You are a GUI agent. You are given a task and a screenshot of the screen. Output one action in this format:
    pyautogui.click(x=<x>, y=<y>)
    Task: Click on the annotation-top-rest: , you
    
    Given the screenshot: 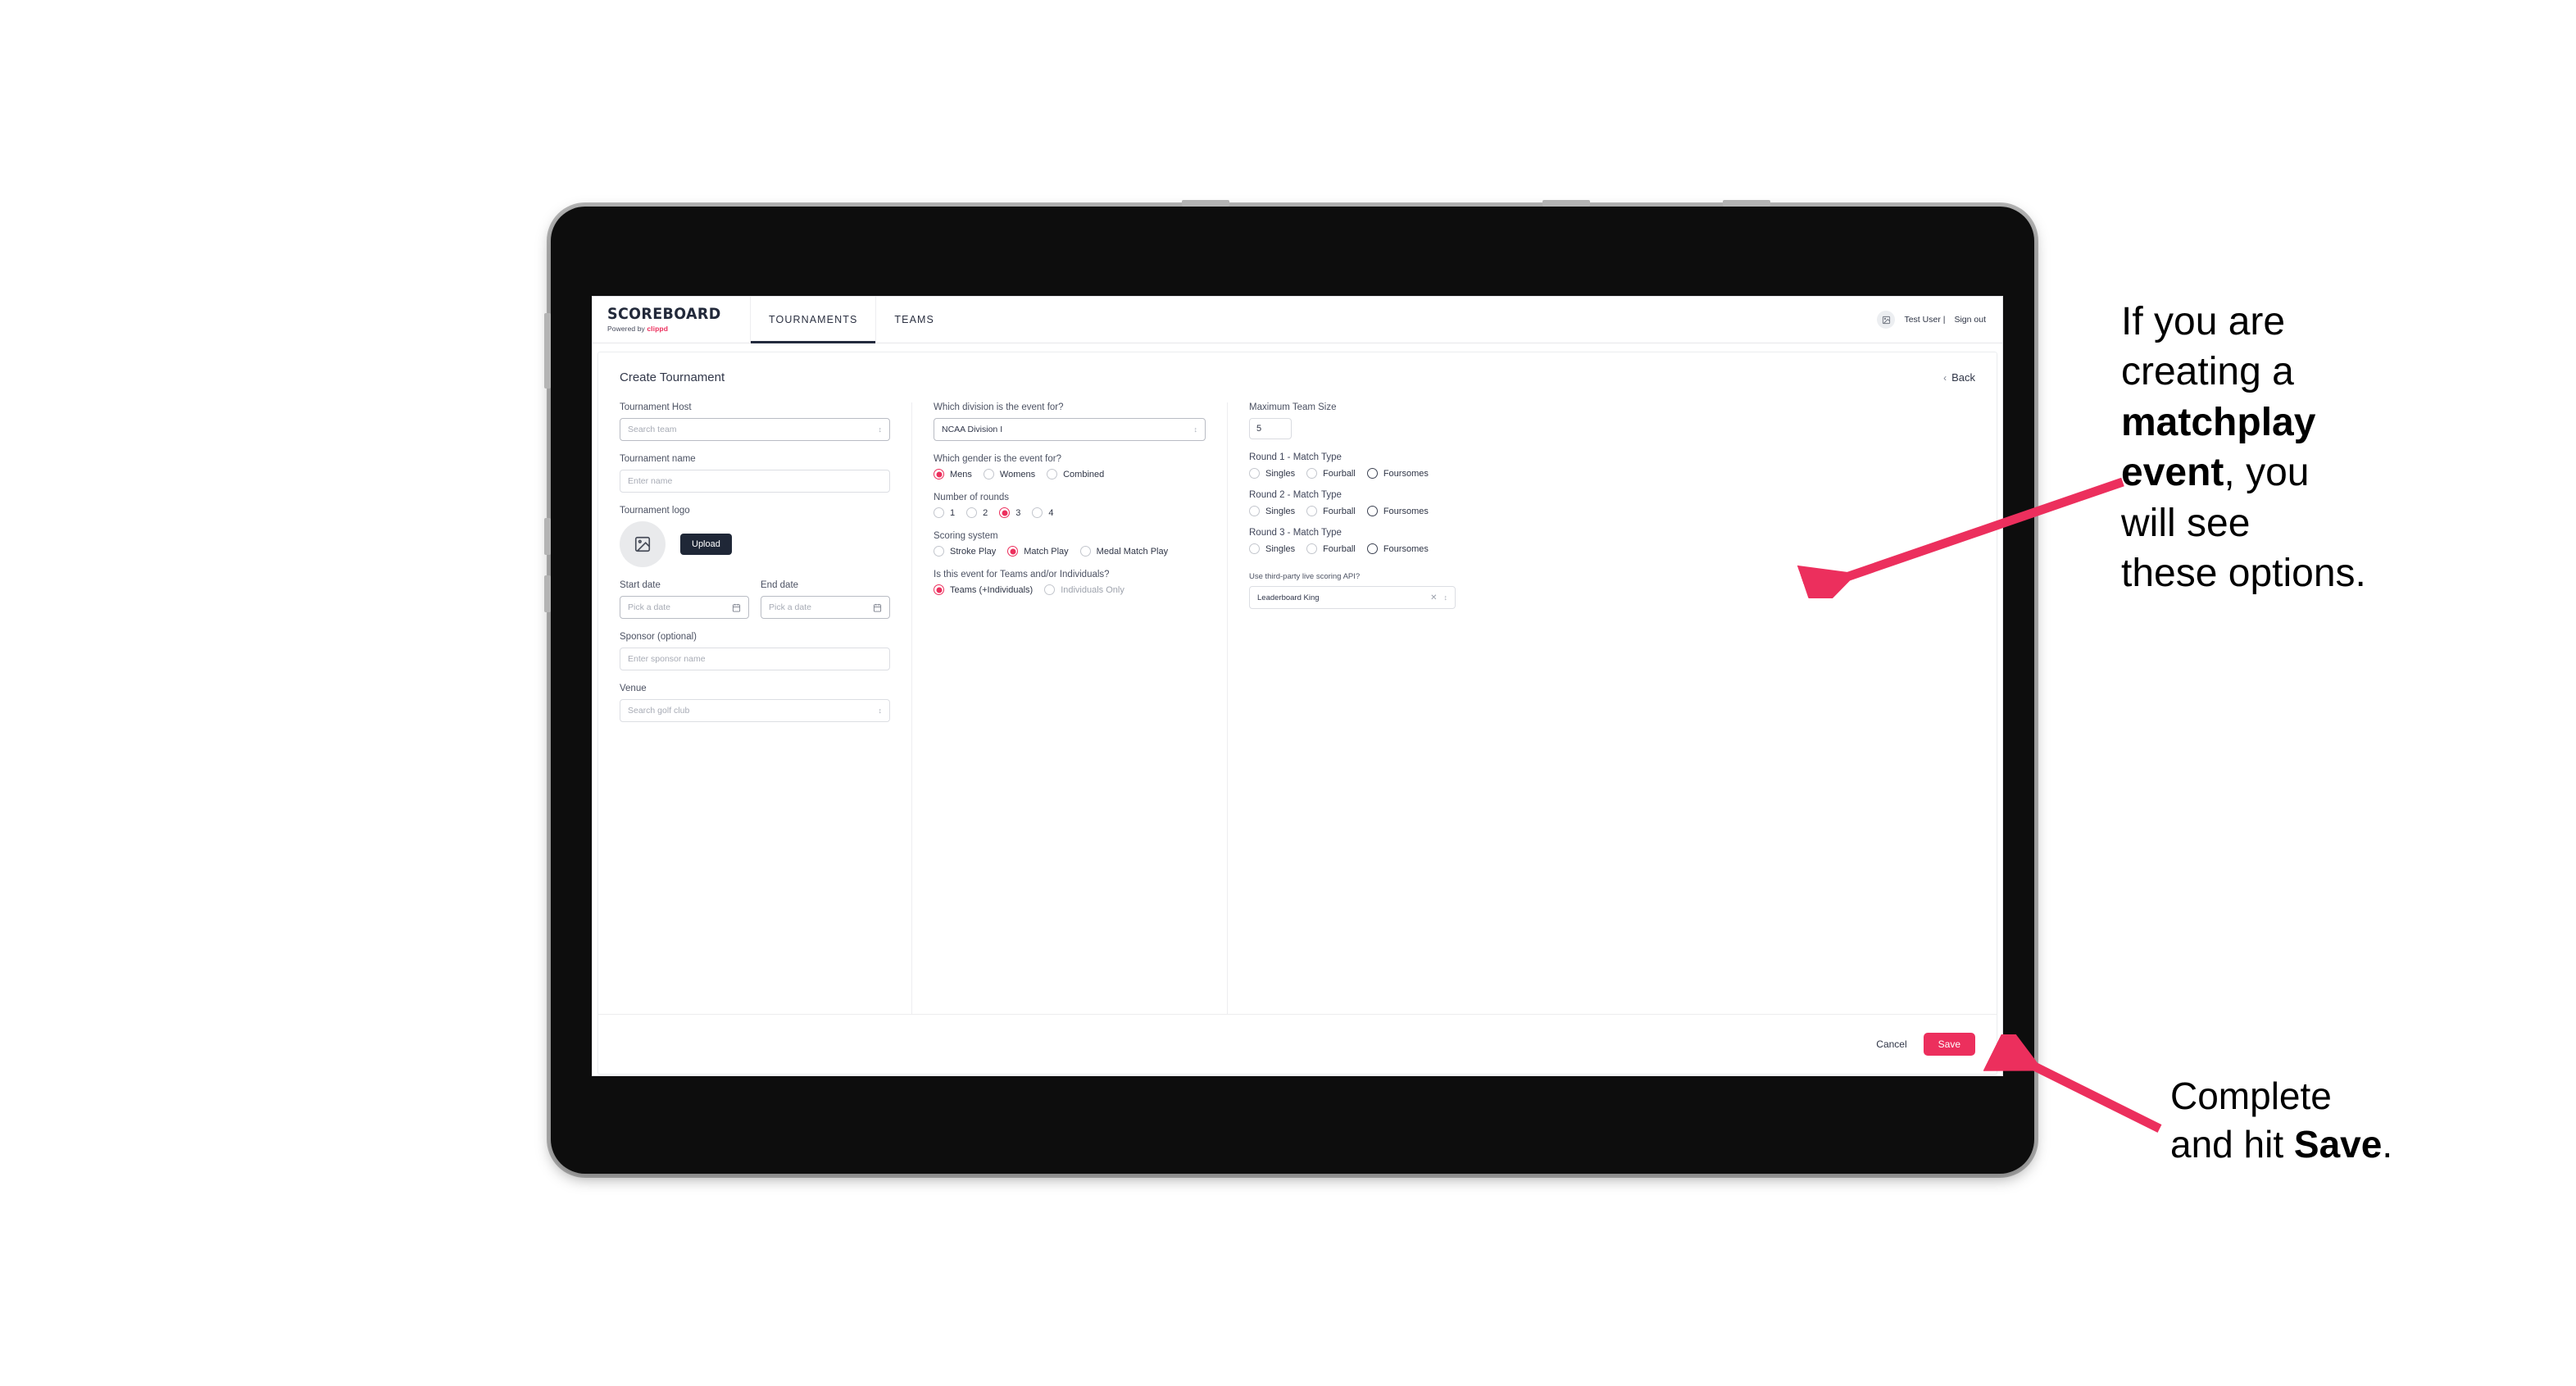 What is the action you would take?
    pyautogui.click(x=2267, y=473)
    